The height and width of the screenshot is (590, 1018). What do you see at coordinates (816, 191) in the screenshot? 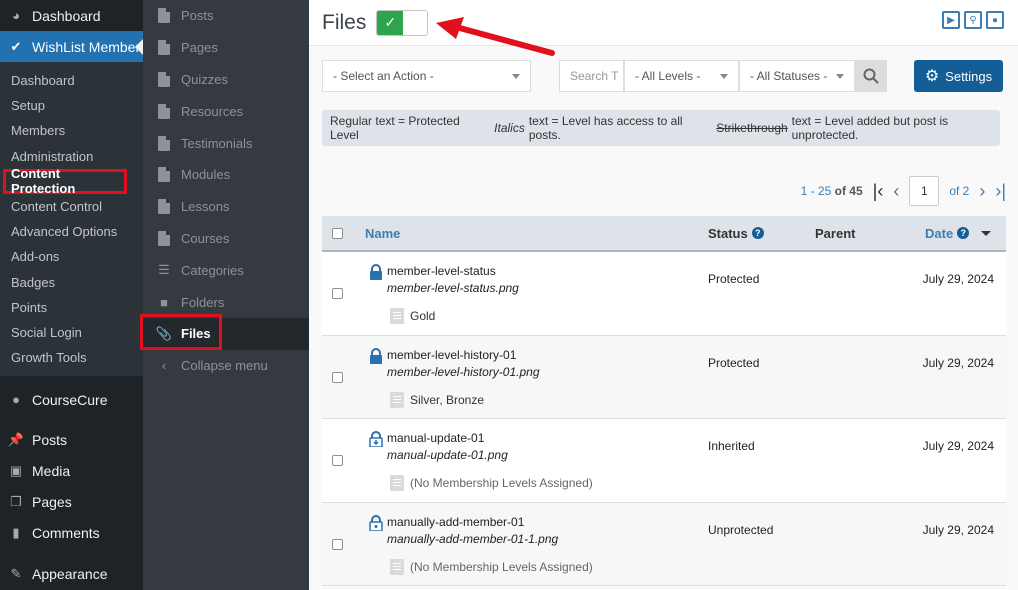
I see `page-range: 1 - 25` at bounding box center [816, 191].